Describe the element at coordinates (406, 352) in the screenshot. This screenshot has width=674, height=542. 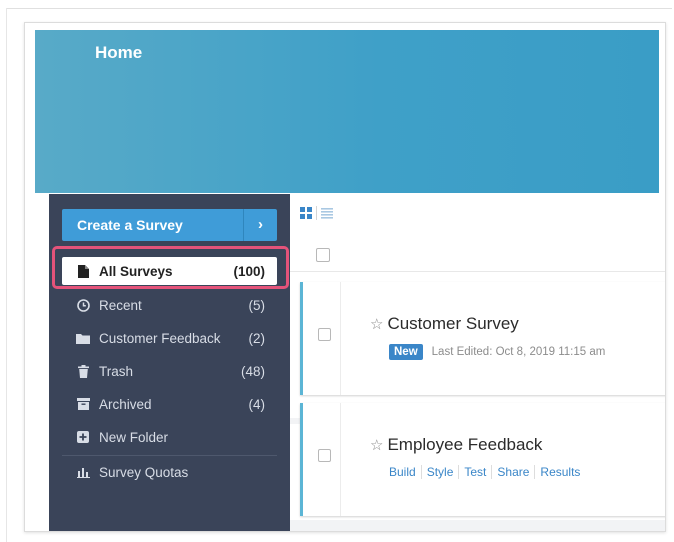
I see `status-badge: New` at that location.